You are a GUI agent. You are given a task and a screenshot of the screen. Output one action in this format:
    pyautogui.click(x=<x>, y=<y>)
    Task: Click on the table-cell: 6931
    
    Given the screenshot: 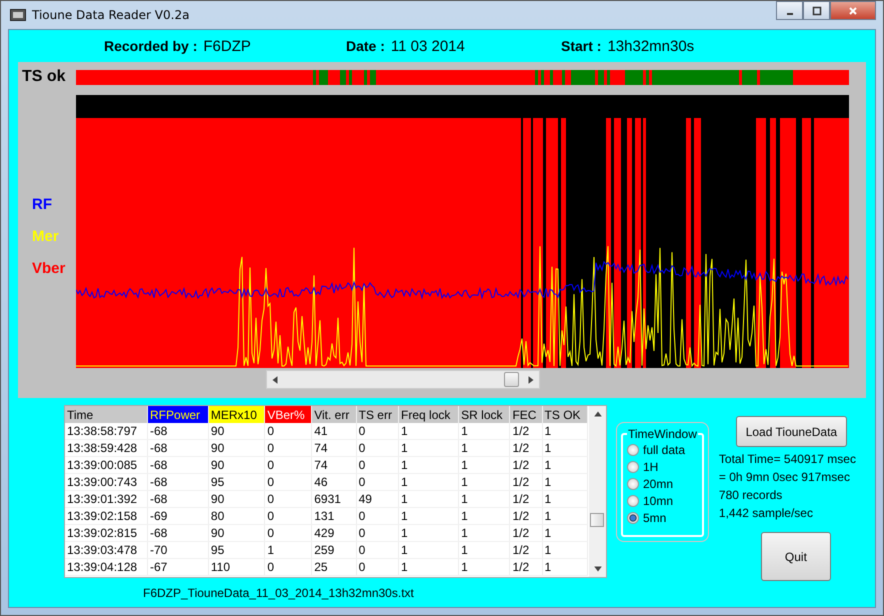 What is the action you would take?
    pyautogui.click(x=334, y=499)
    